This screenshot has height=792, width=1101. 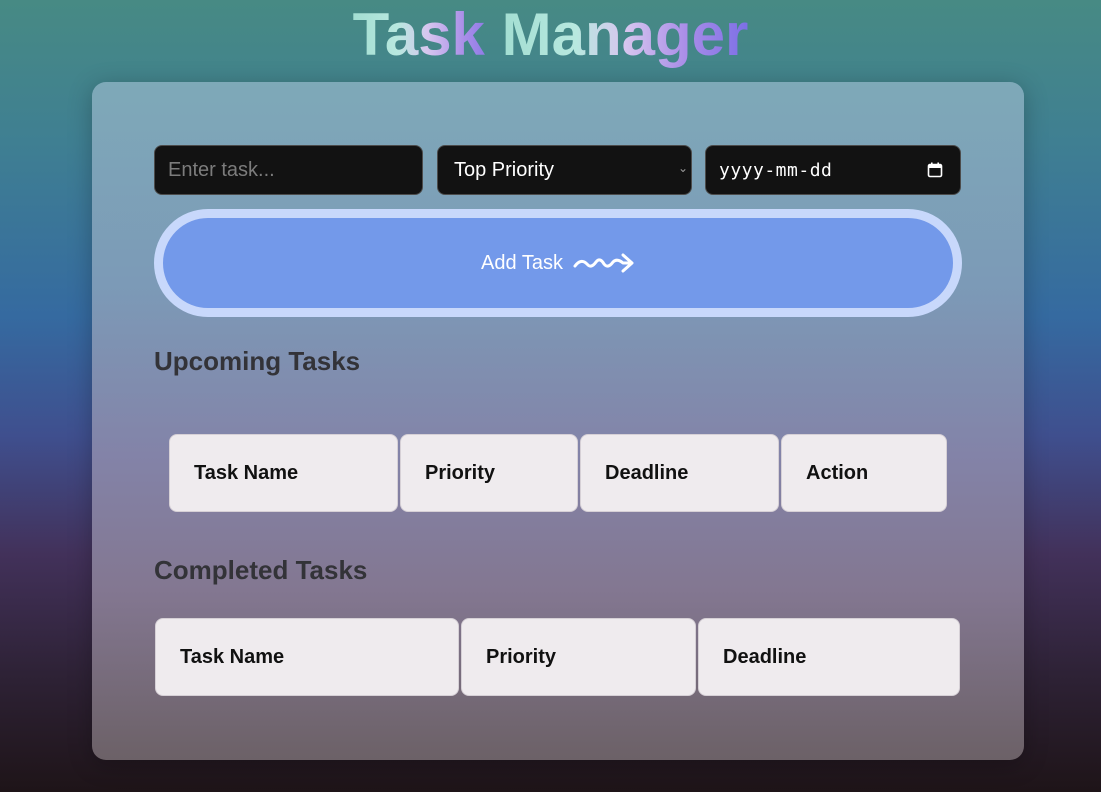 What do you see at coordinates (489, 473) in the screenshot?
I see `upcoming-col-priority: Priority` at bounding box center [489, 473].